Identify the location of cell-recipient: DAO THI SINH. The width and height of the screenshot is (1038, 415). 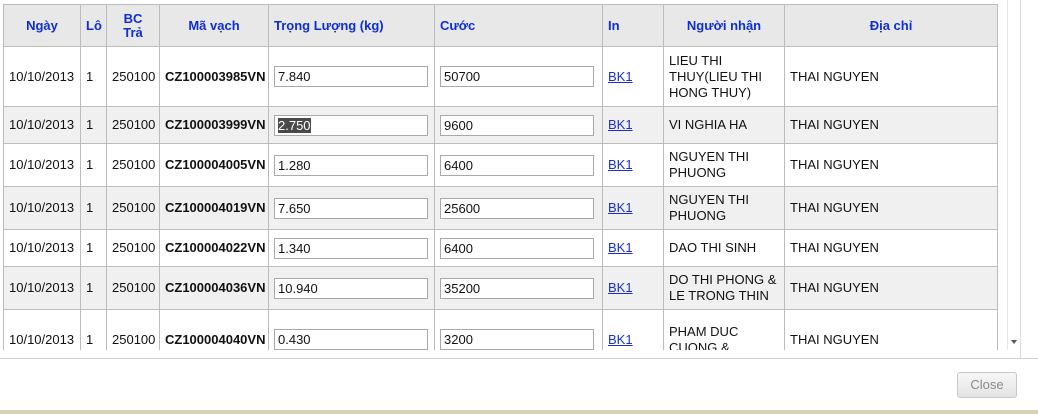
(724, 248).